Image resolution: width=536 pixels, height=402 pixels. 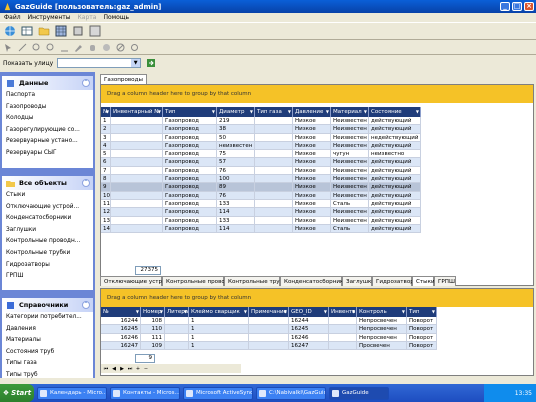 What do you see at coordinates (86, 83) in the screenshot?
I see `collapse-icon: ˄` at bounding box center [86, 83].